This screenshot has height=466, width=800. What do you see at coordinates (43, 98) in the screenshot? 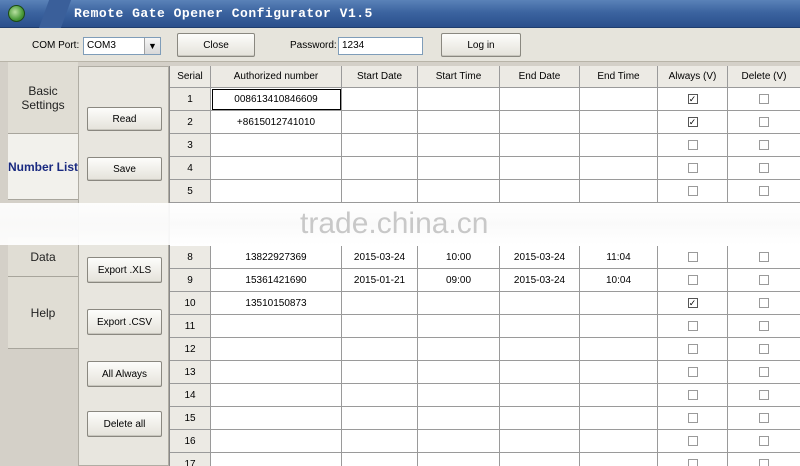
I see `tab-basic-settings: Basic Settings` at bounding box center [43, 98].